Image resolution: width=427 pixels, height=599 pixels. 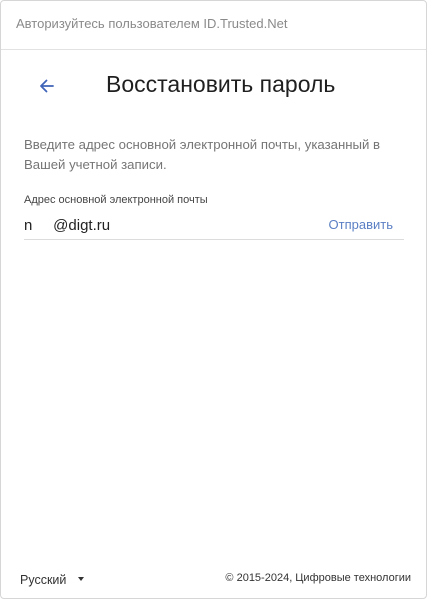 I want to click on email-field, so click(x=169, y=225).